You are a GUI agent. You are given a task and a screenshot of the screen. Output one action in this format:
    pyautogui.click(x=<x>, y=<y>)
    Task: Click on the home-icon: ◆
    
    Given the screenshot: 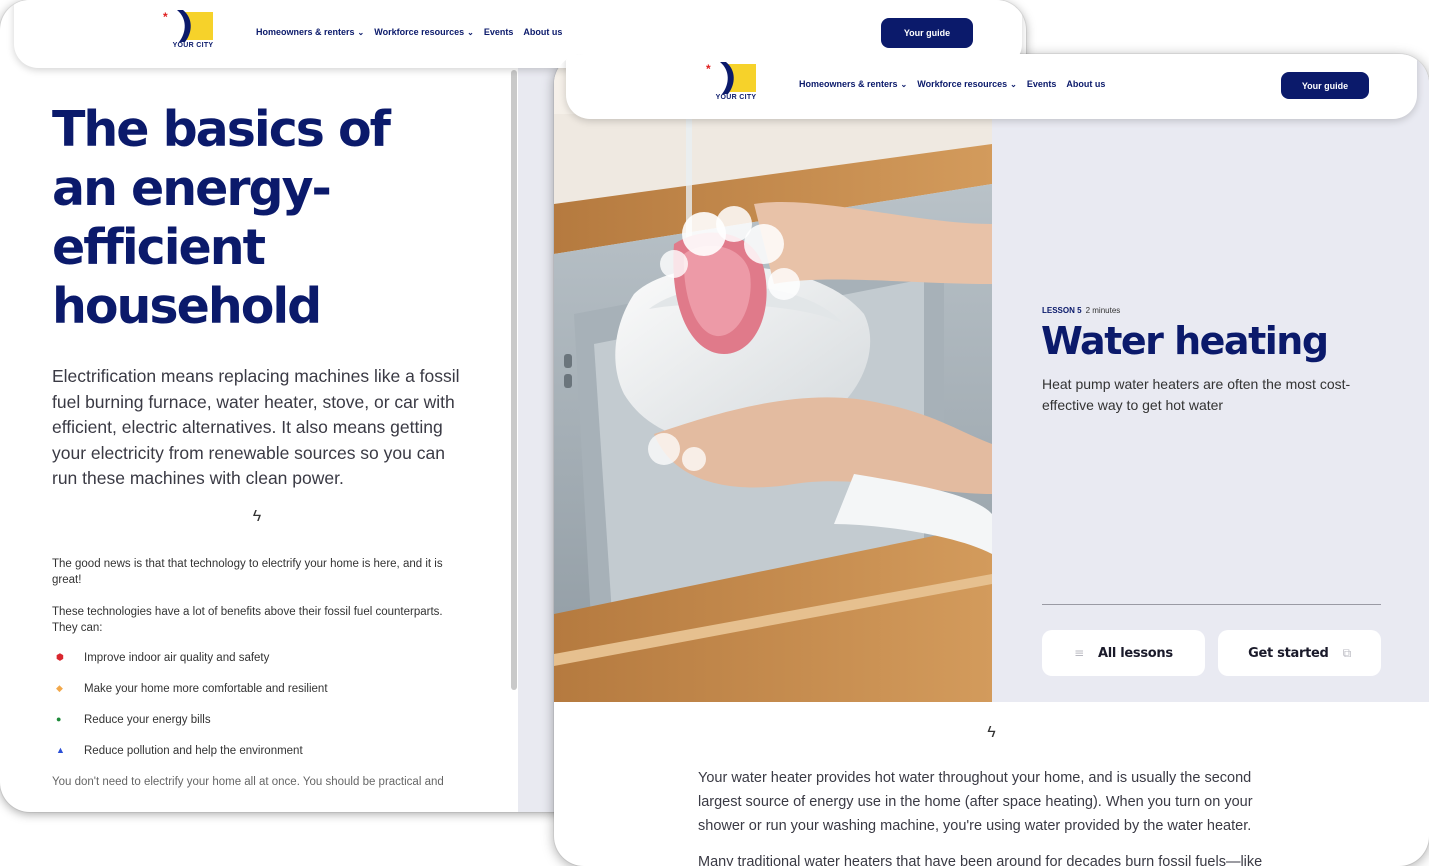 What is the action you would take?
    pyautogui.click(x=59, y=687)
    